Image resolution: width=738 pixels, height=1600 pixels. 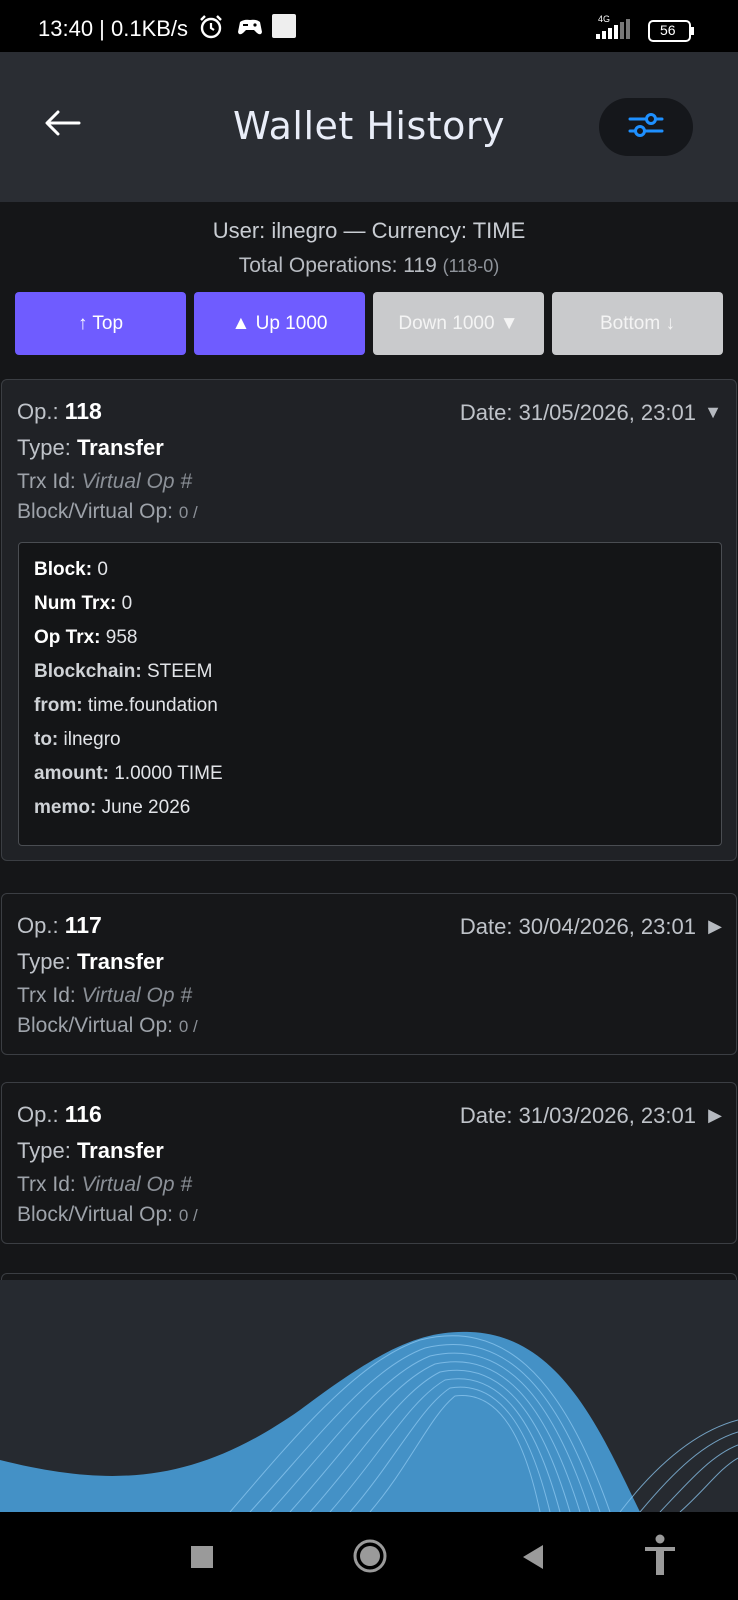 What do you see at coordinates (59, 1114) in the screenshot?
I see `op-number: Op.: 116` at bounding box center [59, 1114].